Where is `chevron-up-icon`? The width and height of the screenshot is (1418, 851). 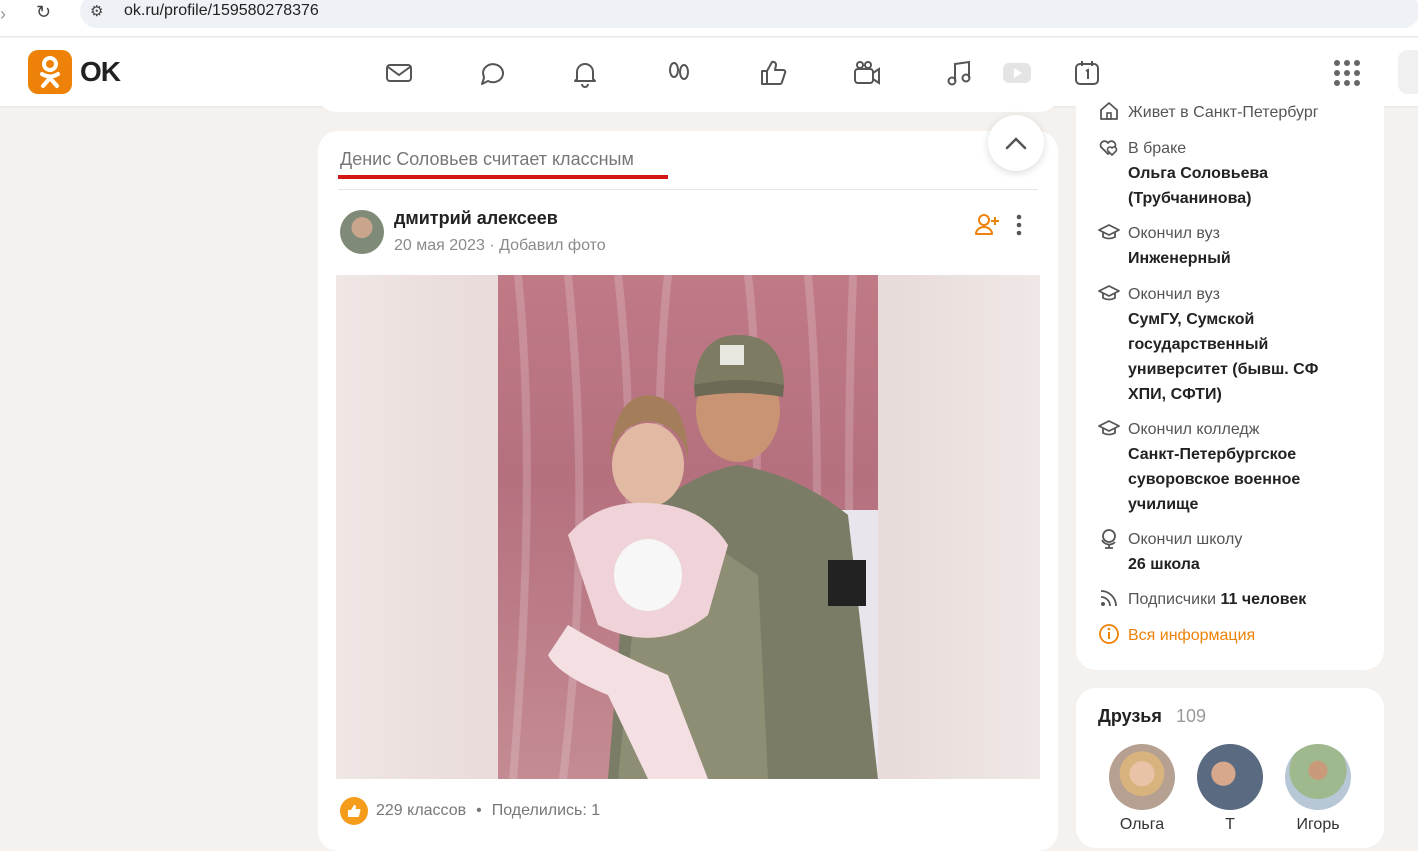
chevron-up-icon is located at coordinates (1016, 143).